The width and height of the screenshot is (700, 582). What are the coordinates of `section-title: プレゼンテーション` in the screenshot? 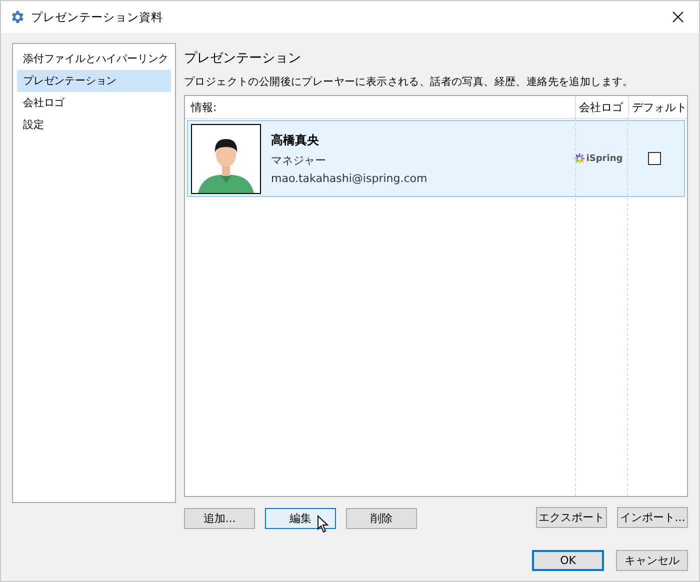 It's located at (243, 58).